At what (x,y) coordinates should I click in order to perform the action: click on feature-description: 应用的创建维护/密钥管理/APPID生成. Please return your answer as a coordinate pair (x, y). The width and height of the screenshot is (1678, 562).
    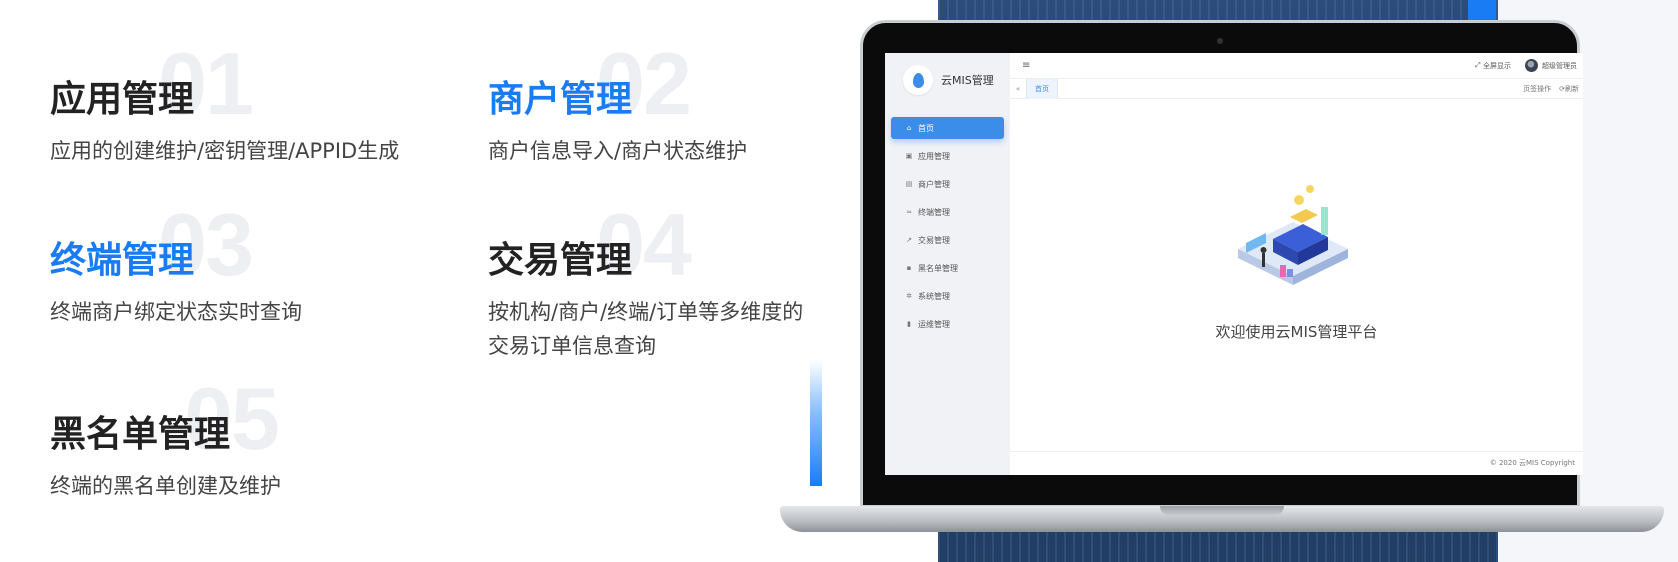
    Looking at the image, I should click on (225, 151).